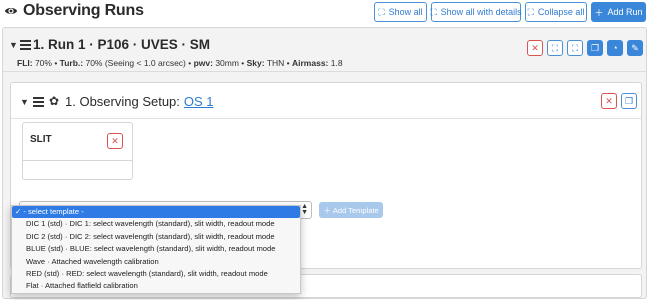  I want to click on sky-value: THN •, so click(278, 63).